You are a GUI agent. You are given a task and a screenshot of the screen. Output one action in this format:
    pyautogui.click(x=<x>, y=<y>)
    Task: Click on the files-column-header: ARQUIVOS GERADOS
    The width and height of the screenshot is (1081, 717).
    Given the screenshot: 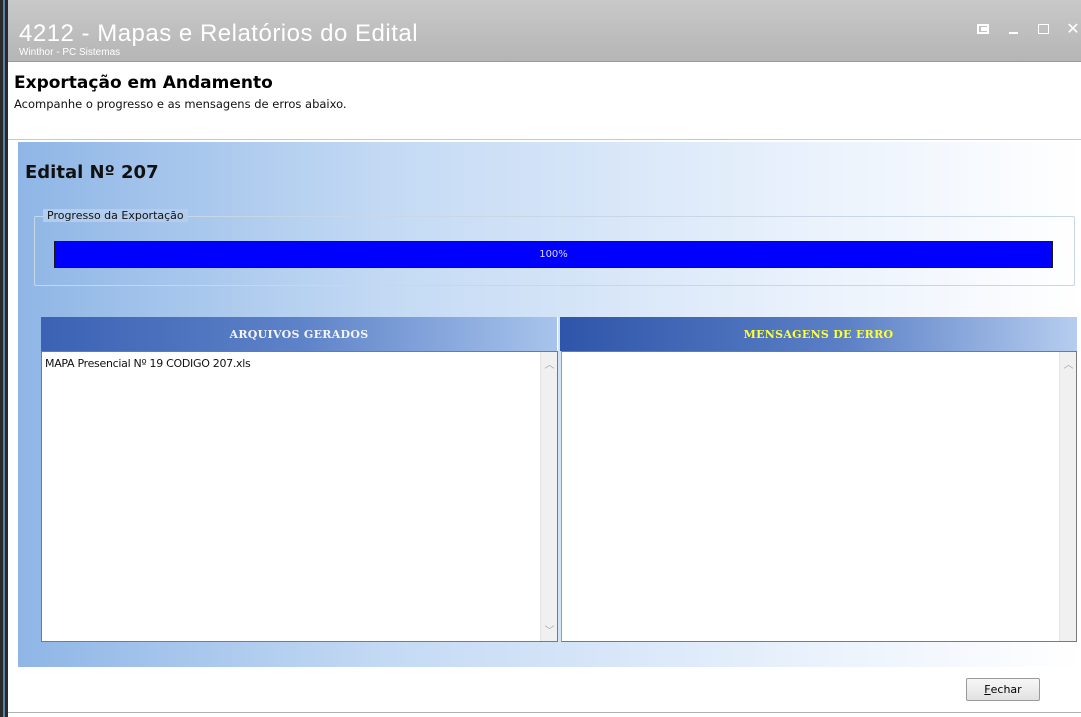 What is the action you would take?
    pyautogui.click(x=299, y=334)
    